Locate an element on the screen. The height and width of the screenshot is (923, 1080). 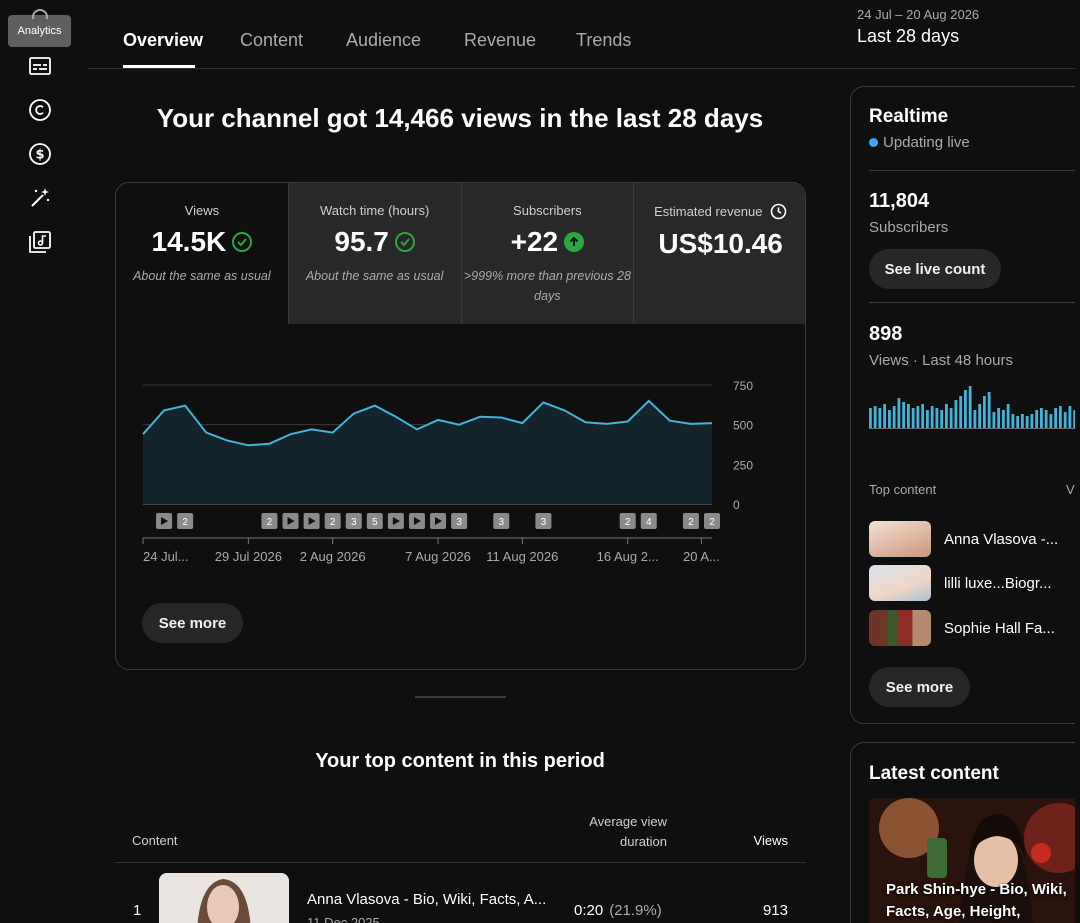
row-duration: 0:20 is located at coordinates (589, 910).